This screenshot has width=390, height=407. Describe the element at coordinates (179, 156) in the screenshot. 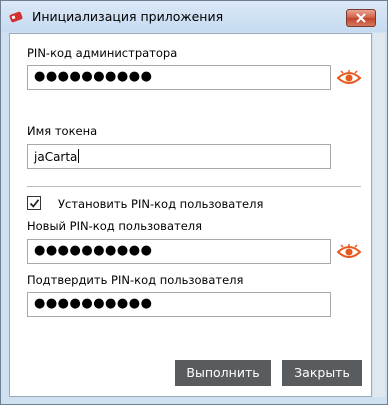

I see `token-name-input: jaCarta` at that location.